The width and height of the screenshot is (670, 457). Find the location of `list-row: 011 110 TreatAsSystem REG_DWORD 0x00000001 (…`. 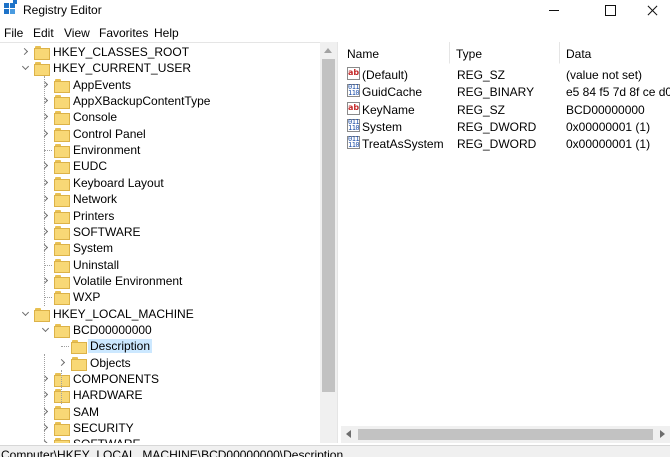

list-row: 011 110 TreatAsSystem REG_DWORD 0x00000001 (… is located at coordinates (505, 143).